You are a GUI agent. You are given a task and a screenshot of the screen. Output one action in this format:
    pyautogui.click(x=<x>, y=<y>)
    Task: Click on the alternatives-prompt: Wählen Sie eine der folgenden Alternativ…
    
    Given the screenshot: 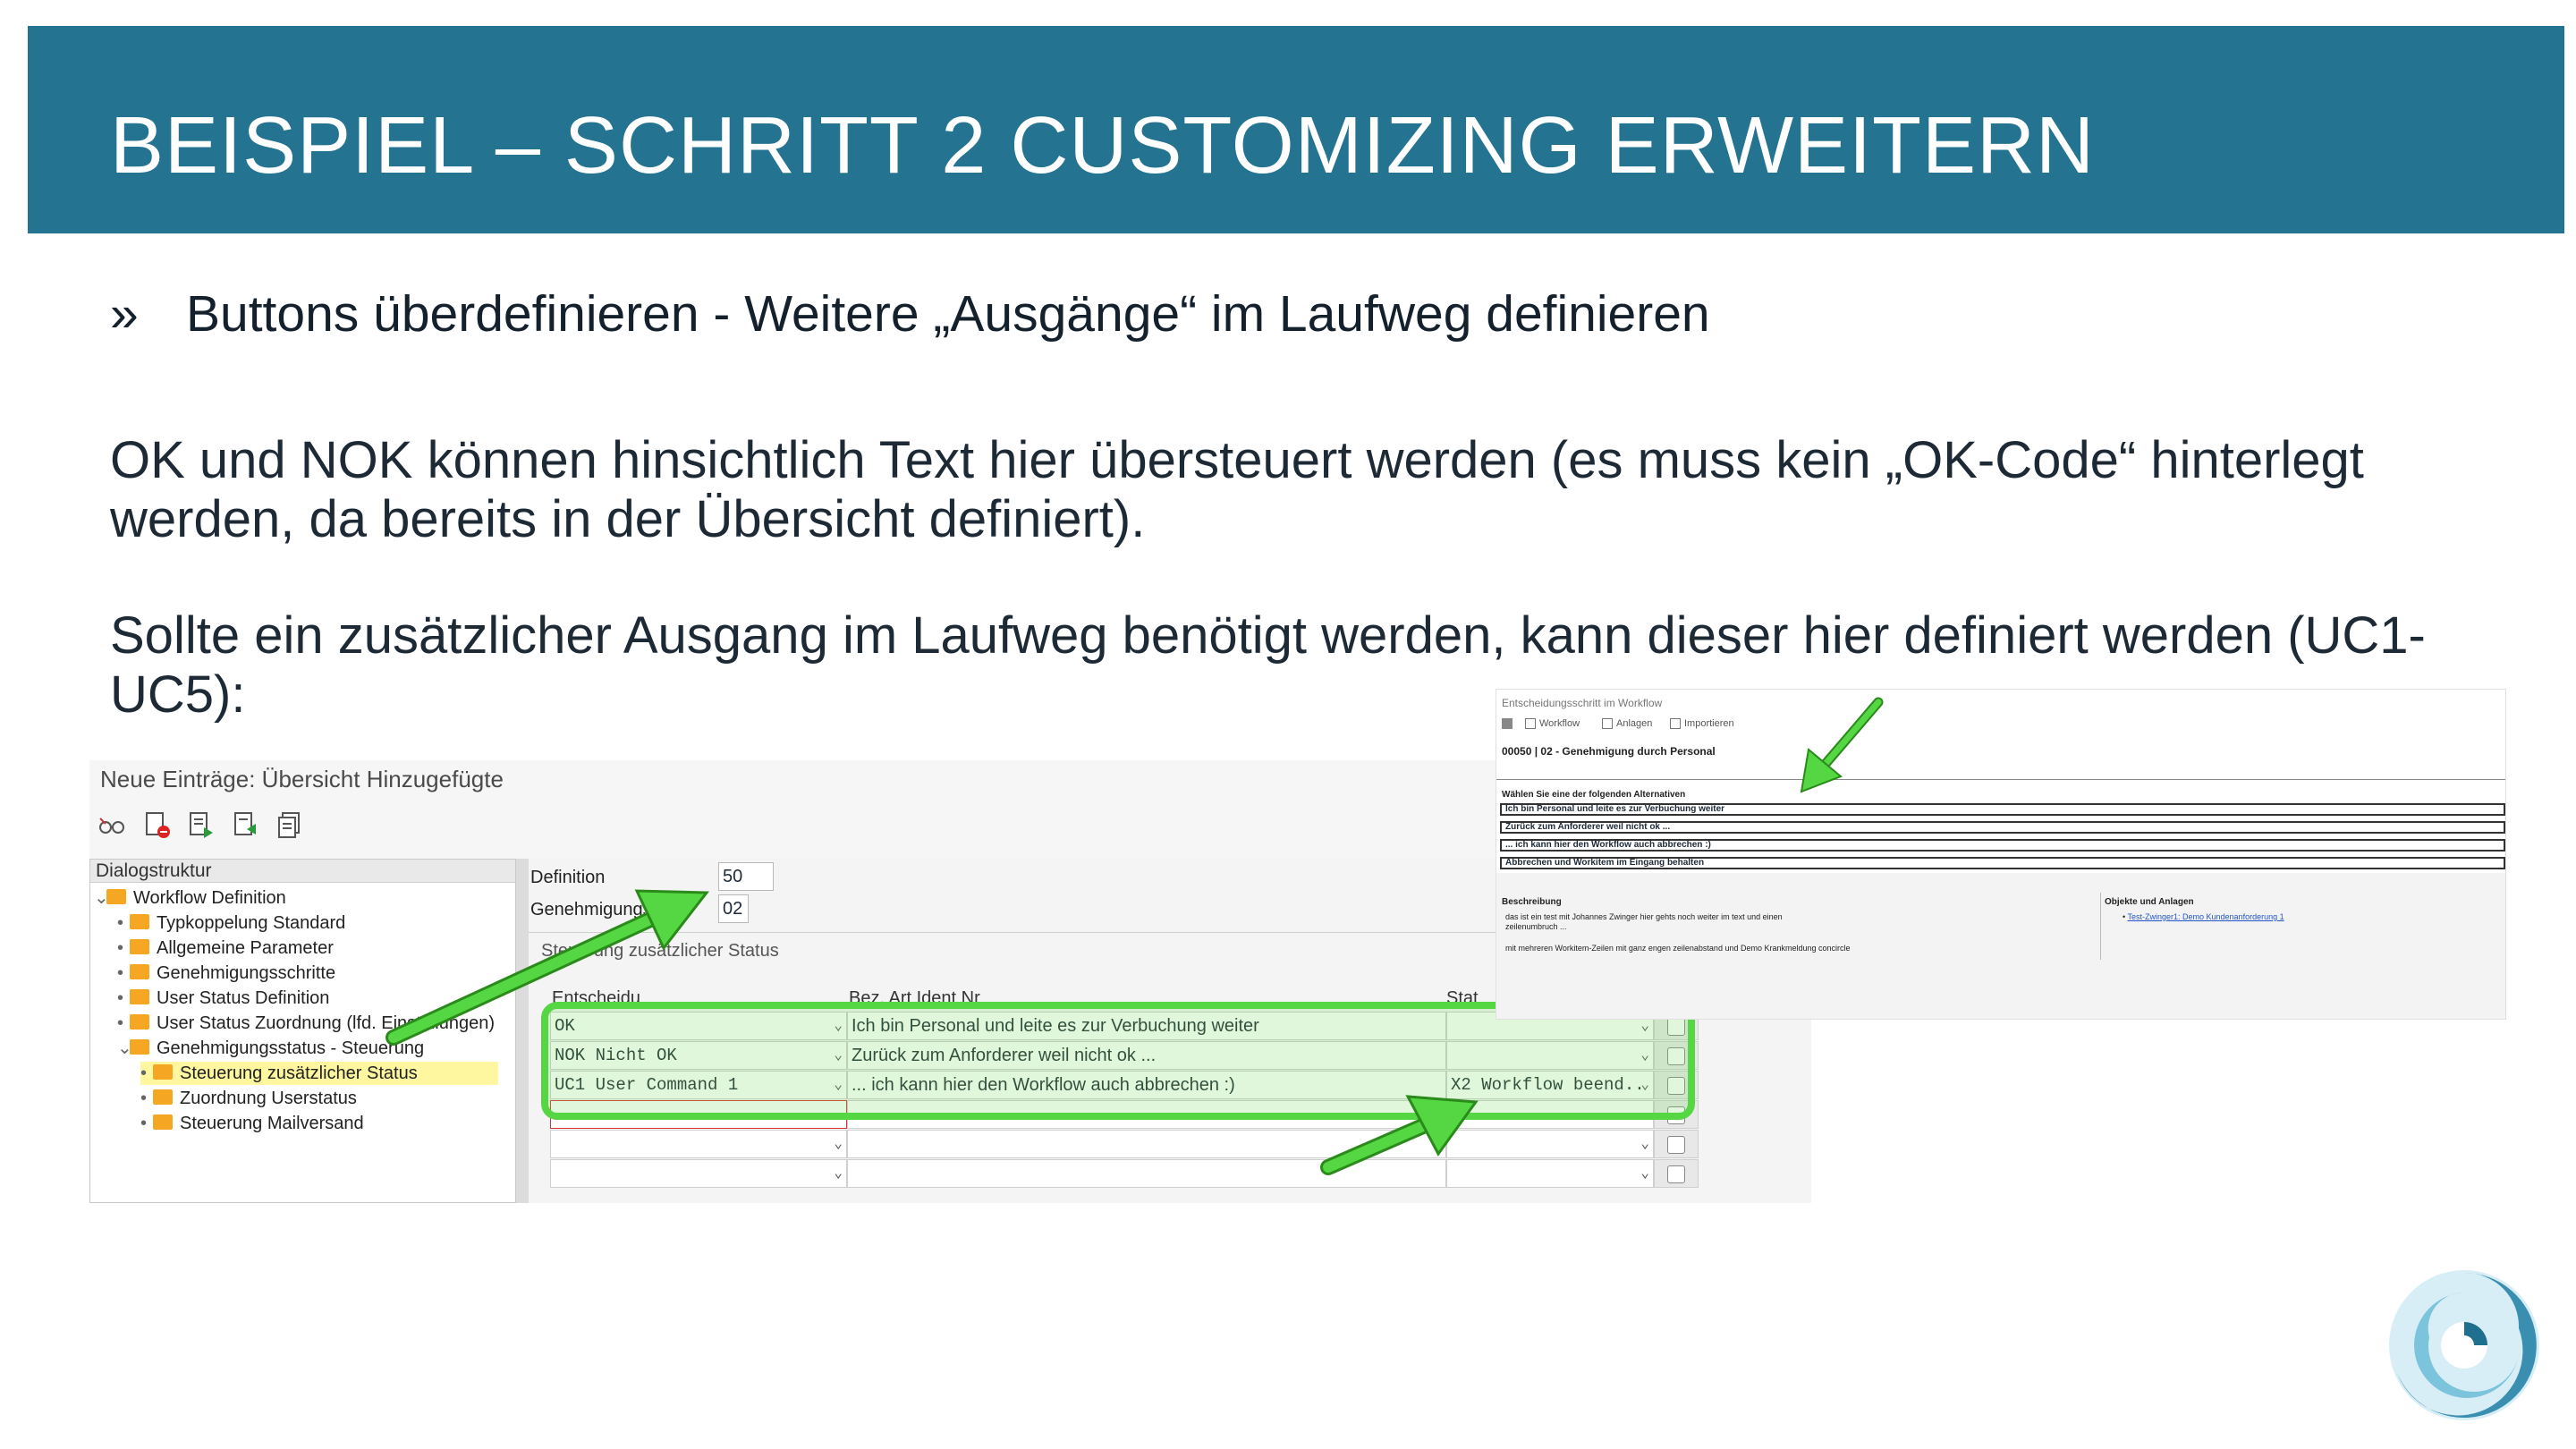 What is the action you would take?
    pyautogui.click(x=1594, y=795)
    